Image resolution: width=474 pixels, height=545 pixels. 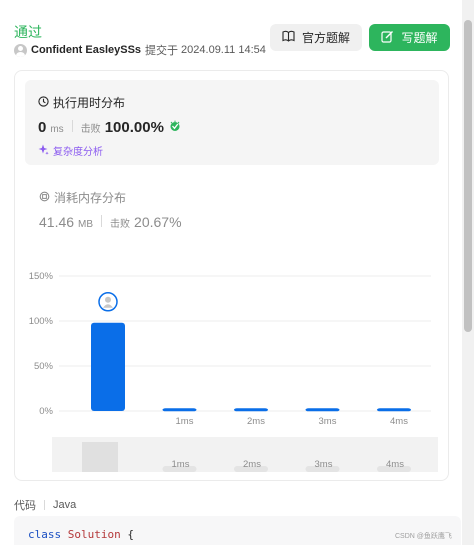 I want to click on user-avatar-head, so click(x=108, y=299).